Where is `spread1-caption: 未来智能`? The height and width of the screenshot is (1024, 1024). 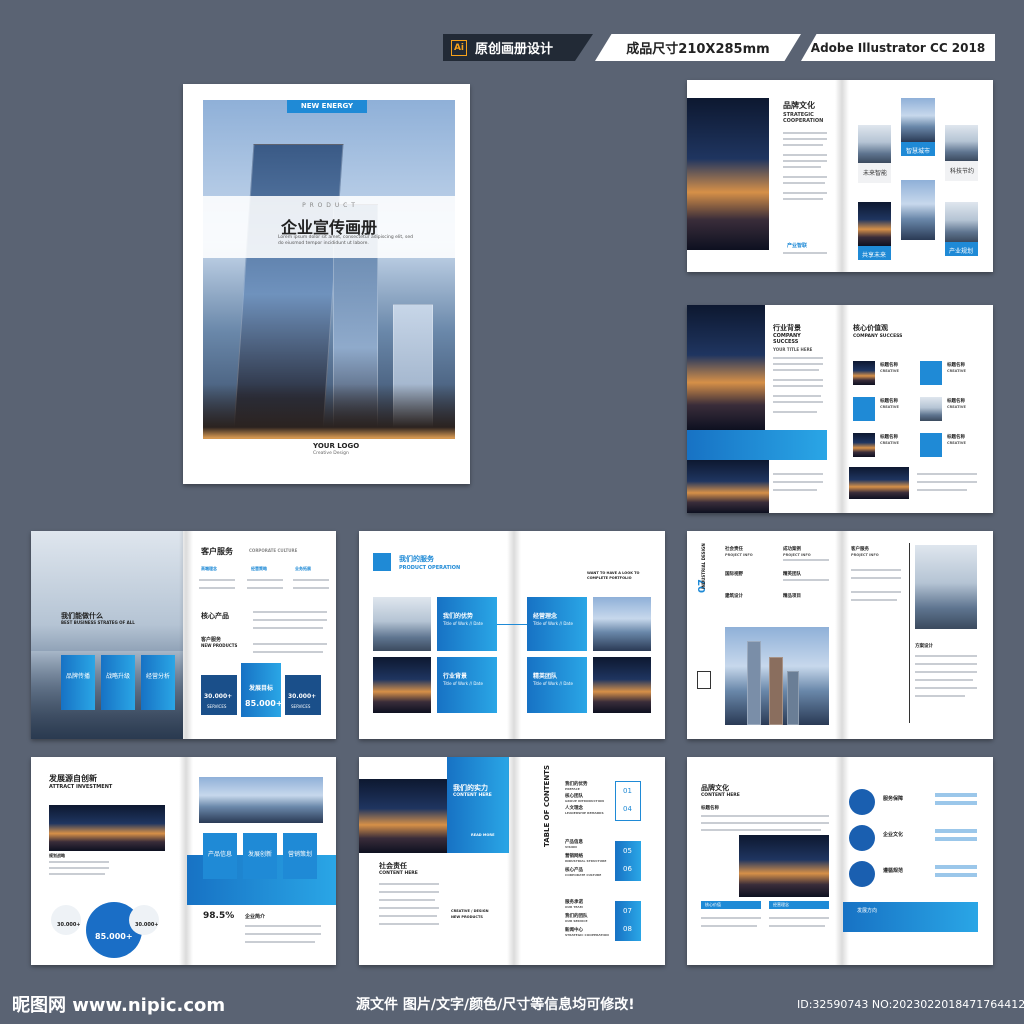
spread1-caption: 未来智能 is located at coordinates (875, 173).